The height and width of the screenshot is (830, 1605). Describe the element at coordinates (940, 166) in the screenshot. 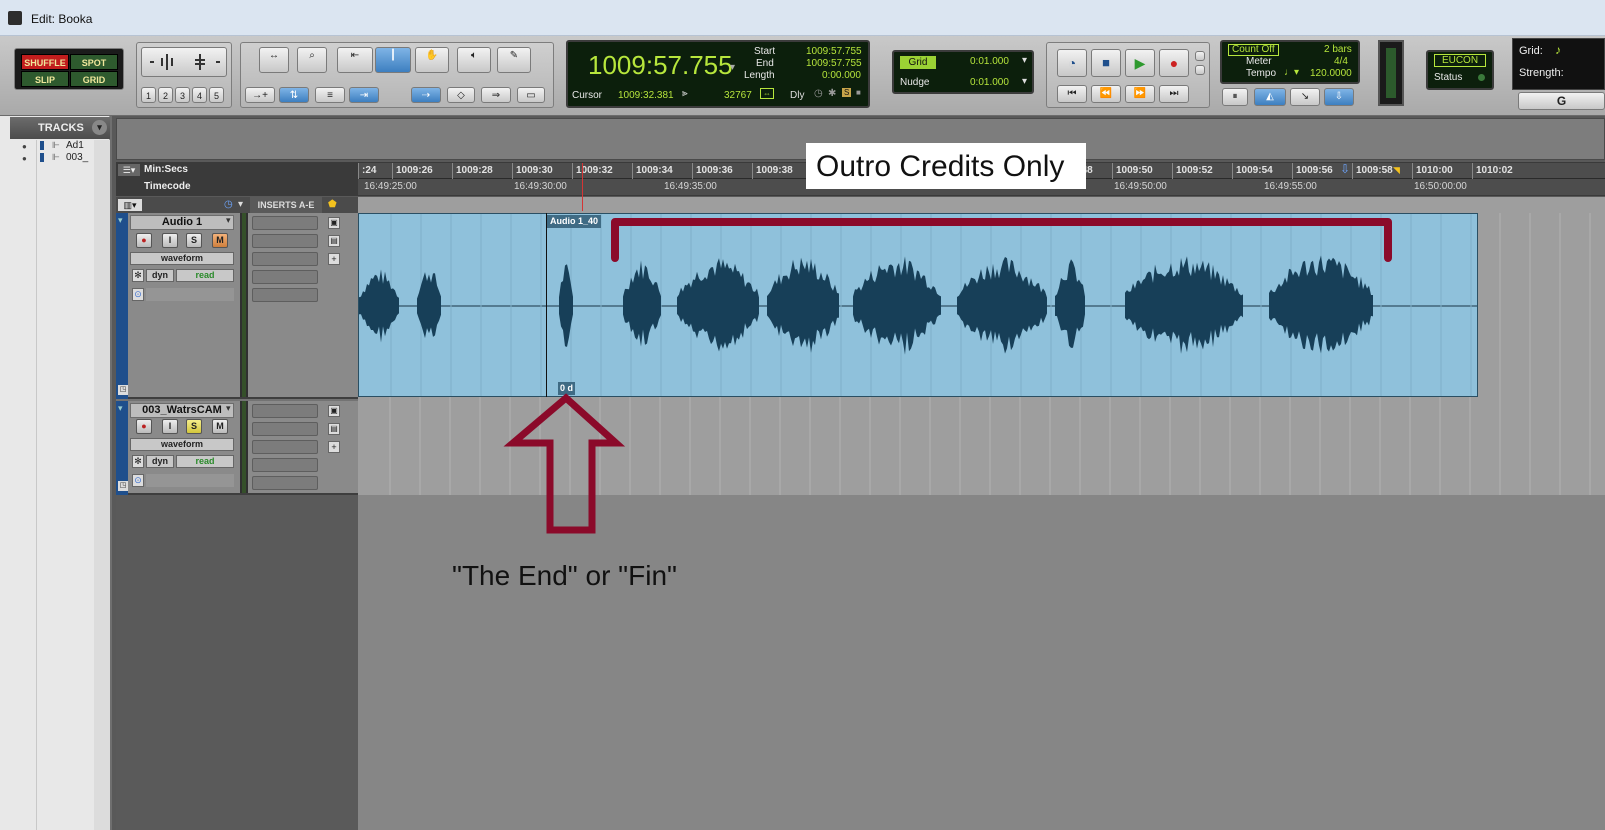

I see `credits-annotation-text: Outro Credits Only` at that location.